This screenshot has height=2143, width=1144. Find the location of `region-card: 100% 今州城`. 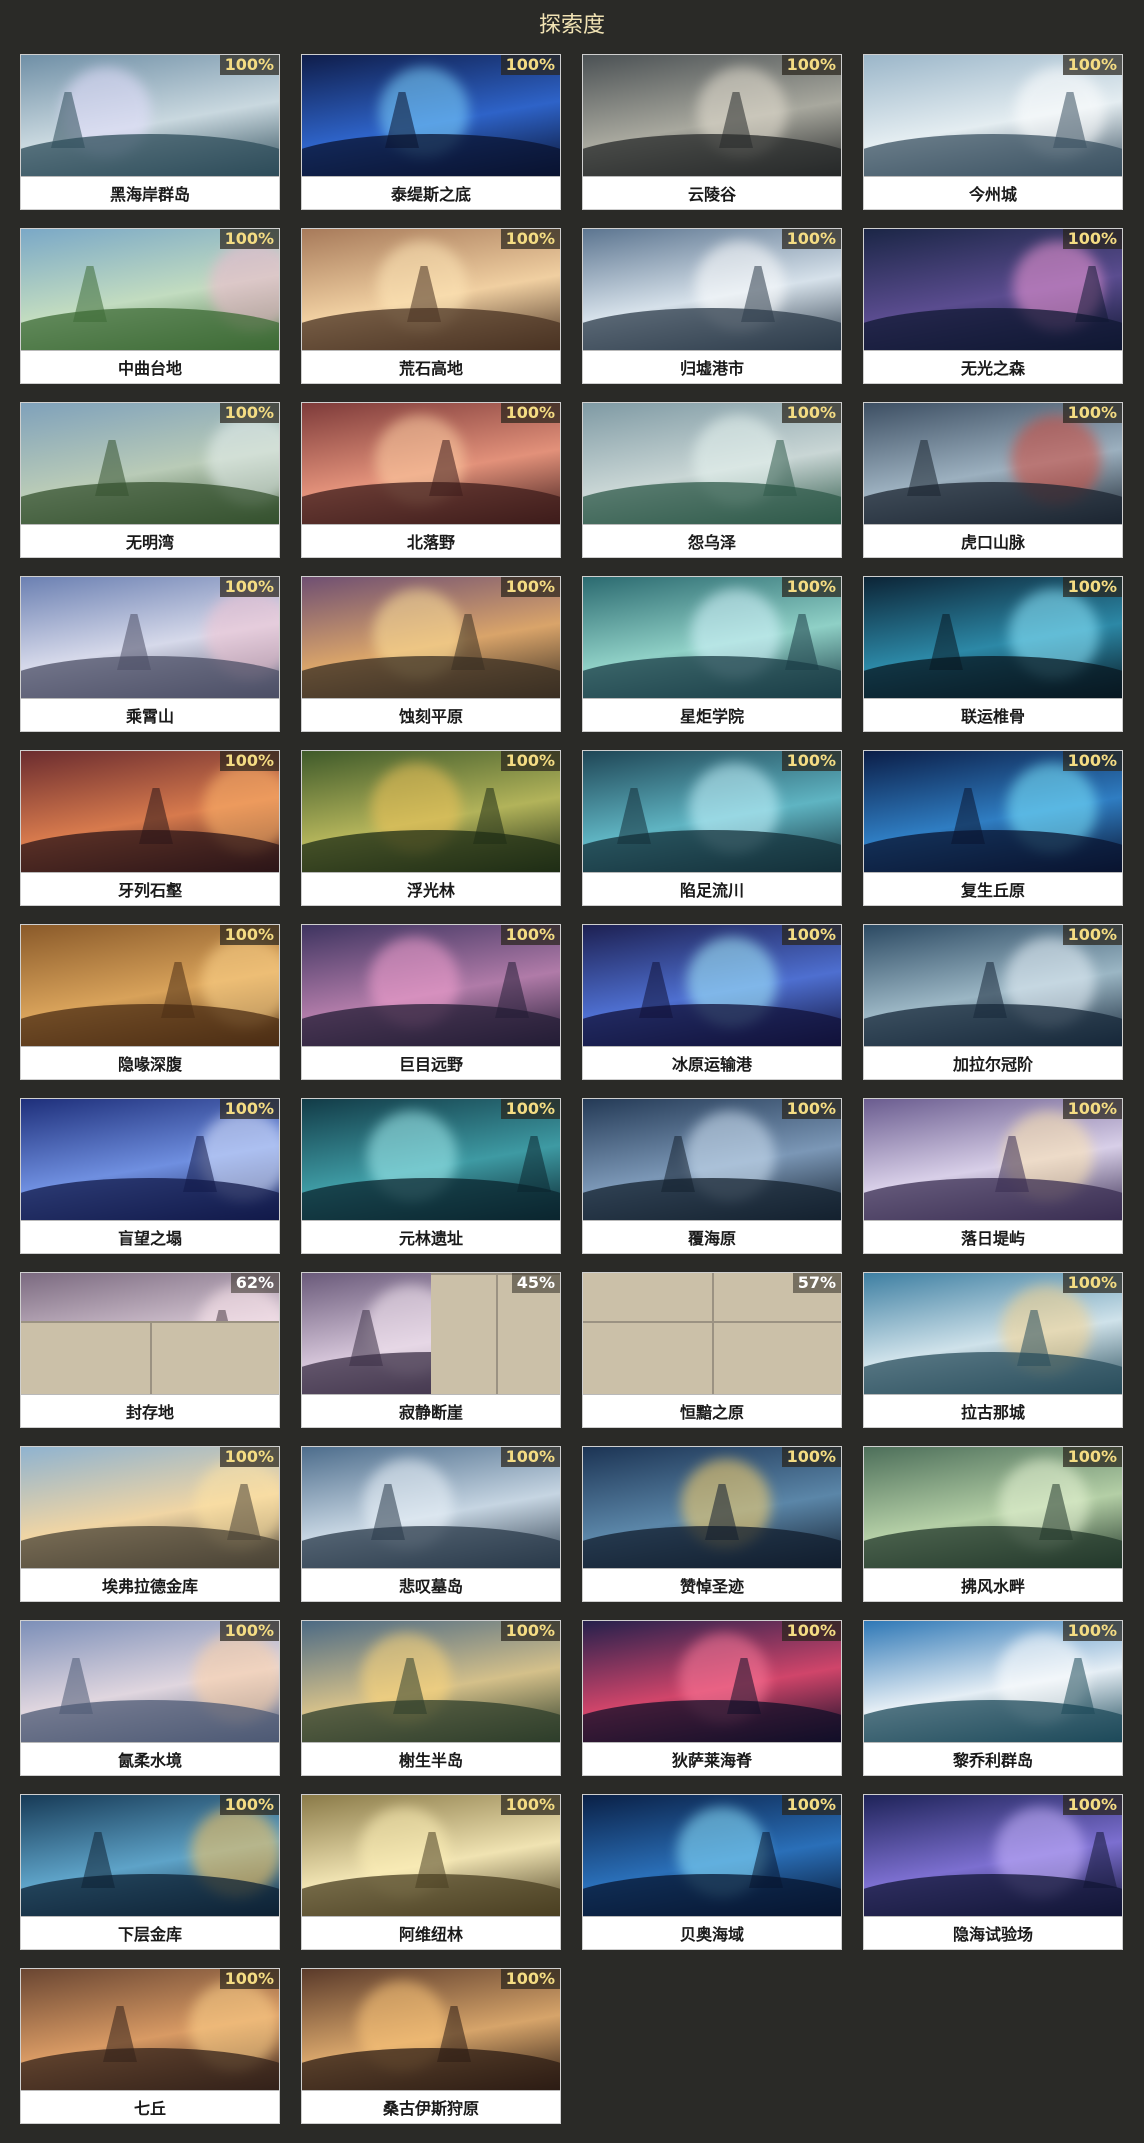

region-card: 100% 今州城 is located at coordinates (993, 132).